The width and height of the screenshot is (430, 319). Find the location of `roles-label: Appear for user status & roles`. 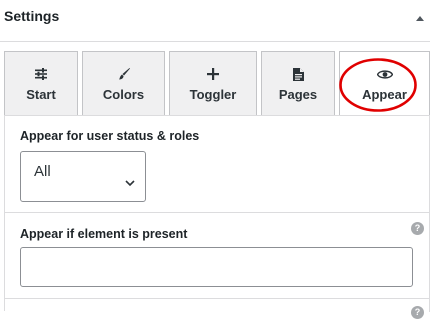

roles-label: Appear for user status & roles is located at coordinates (110, 136).